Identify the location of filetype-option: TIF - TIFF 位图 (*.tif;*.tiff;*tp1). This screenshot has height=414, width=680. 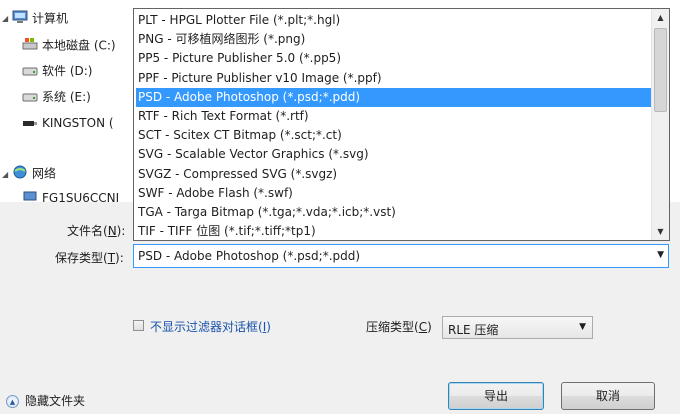
(394, 231).